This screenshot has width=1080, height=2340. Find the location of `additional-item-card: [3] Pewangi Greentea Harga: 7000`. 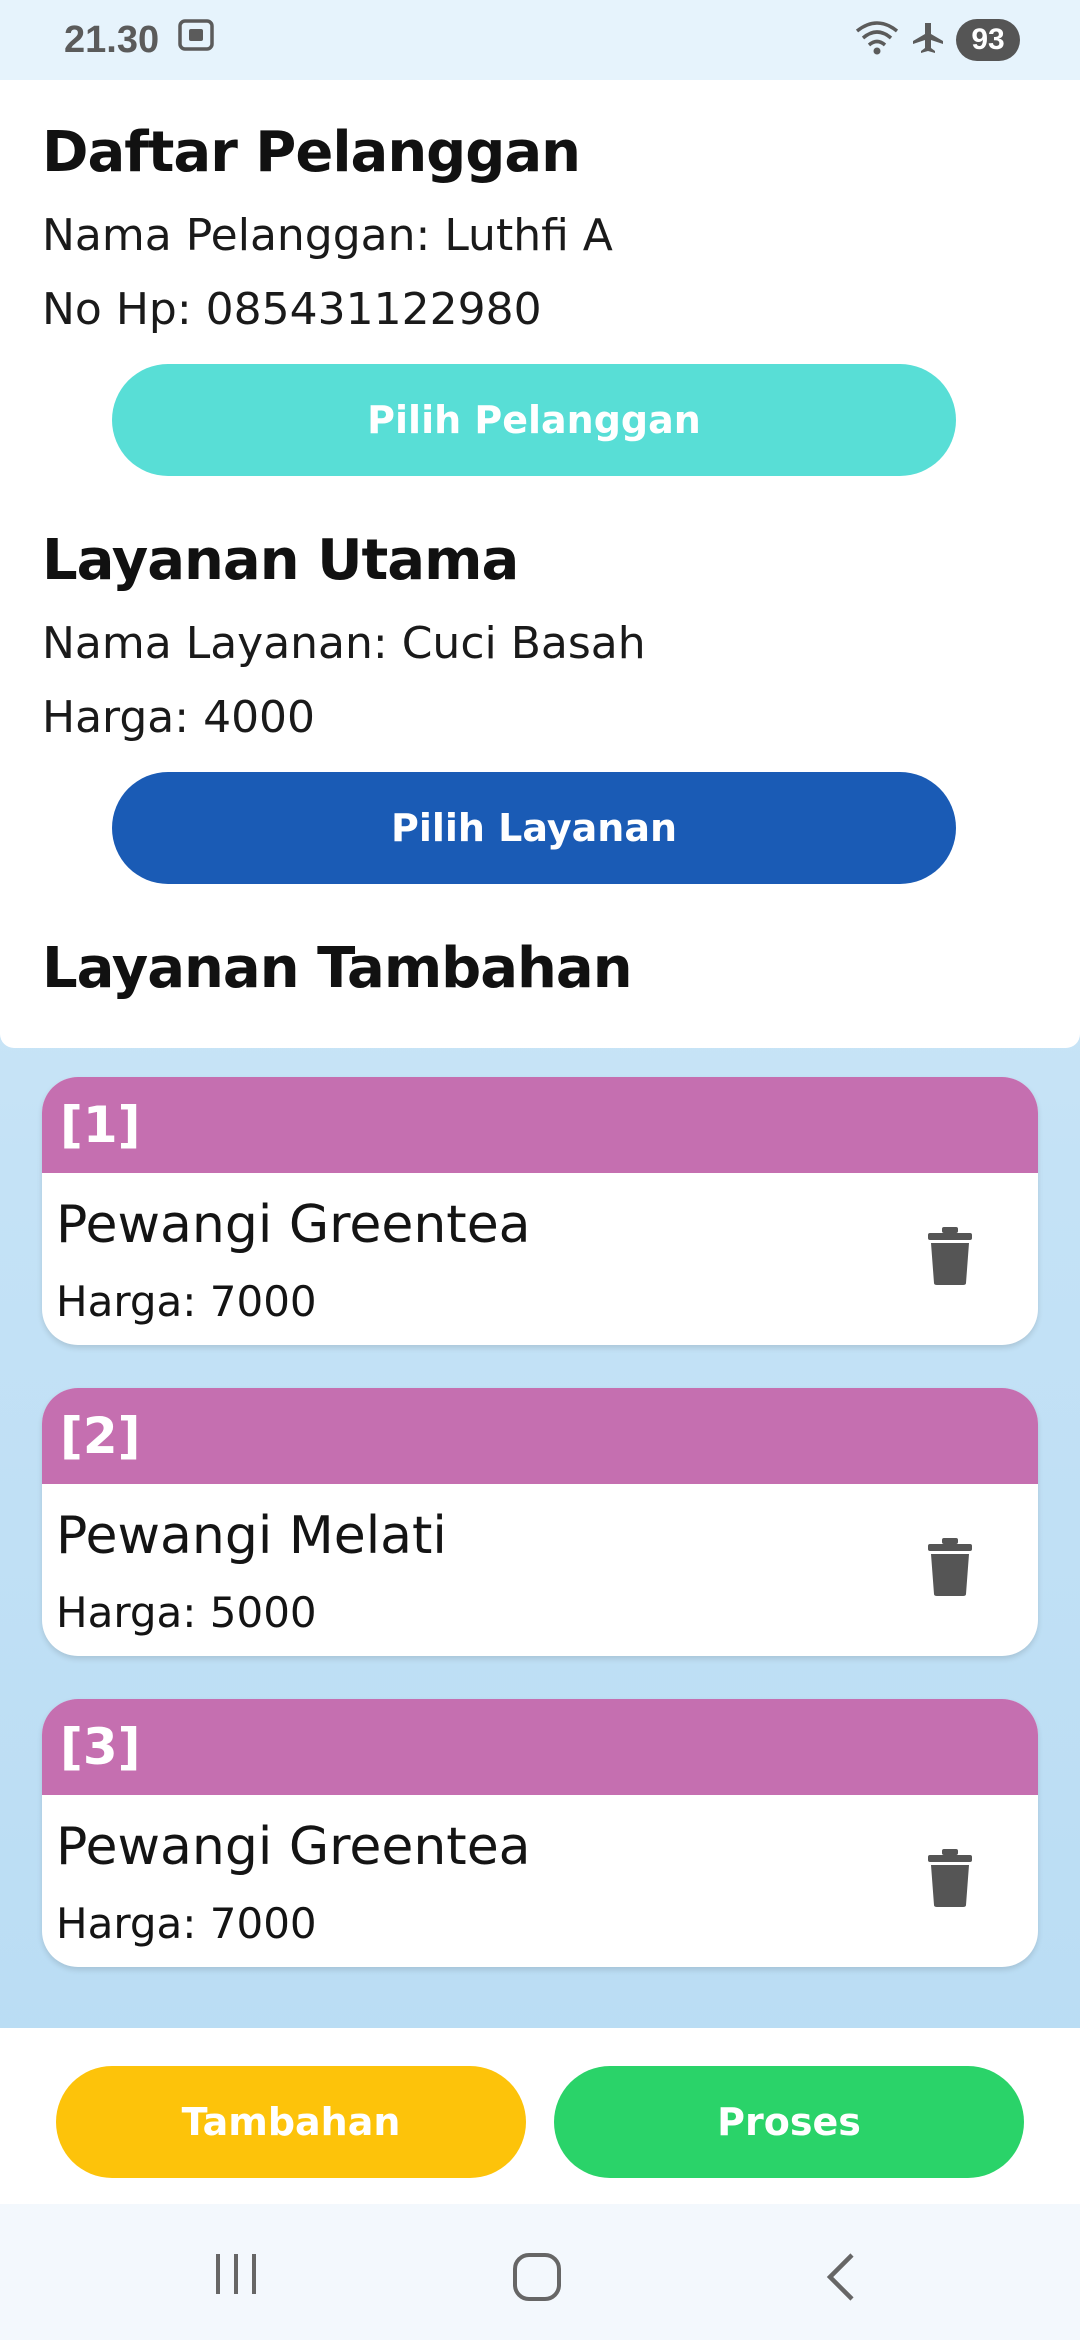

additional-item-card: [3] Pewangi Greentea Harga: 7000 is located at coordinates (540, 1833).